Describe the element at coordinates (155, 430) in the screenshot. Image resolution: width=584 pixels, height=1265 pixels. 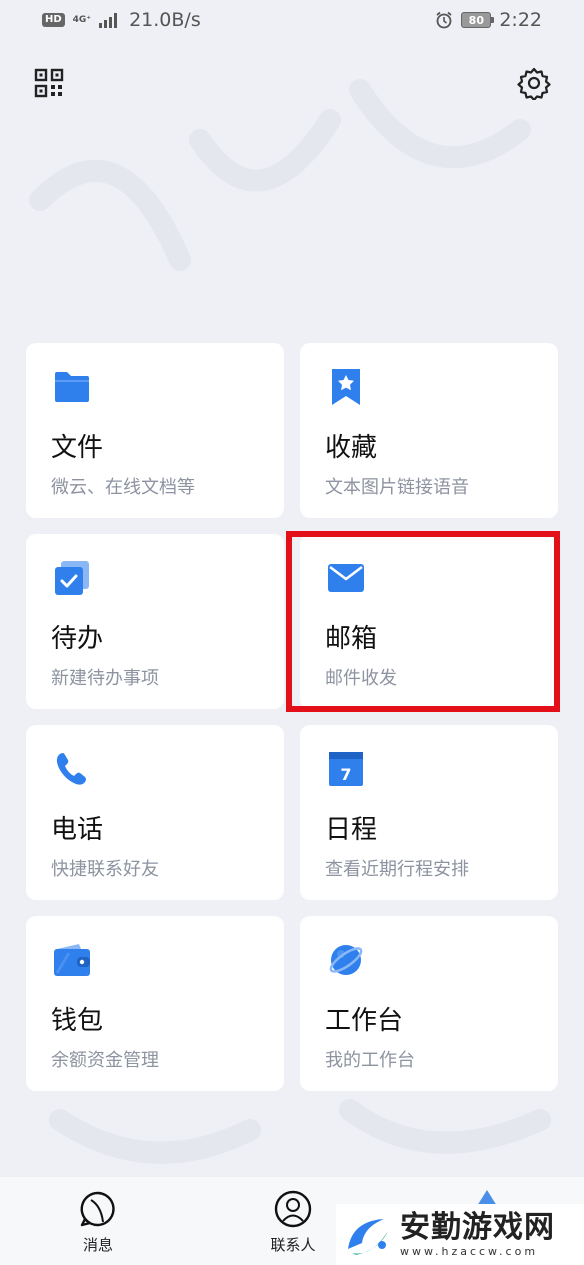
I see `card-files: 文件 微云、在线文档等` at that location.